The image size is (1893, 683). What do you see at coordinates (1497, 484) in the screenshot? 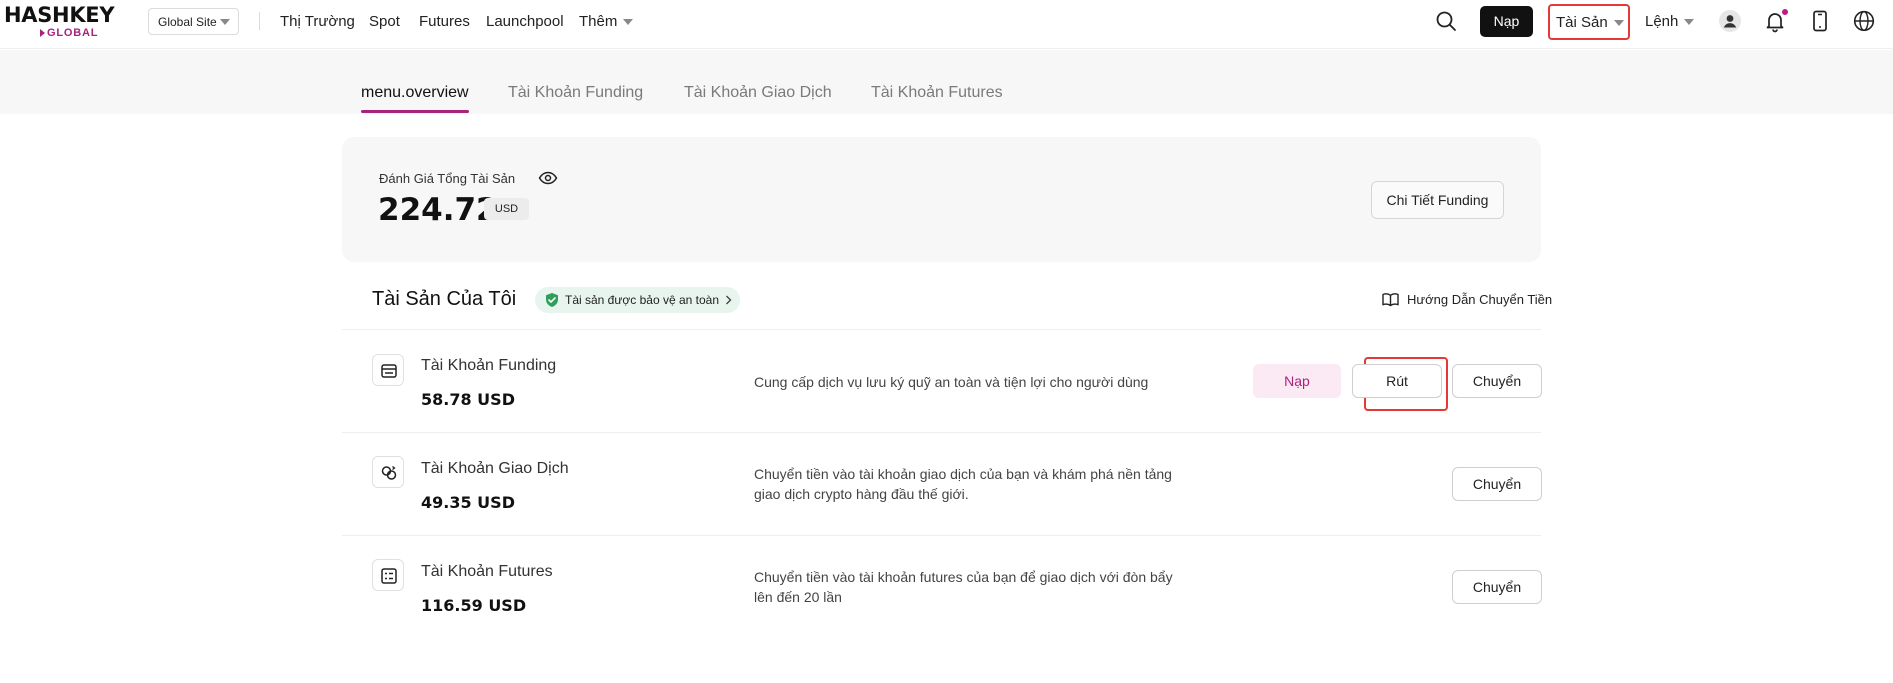
I see `trading-transfer-button: Chuyển` at bounding box center [1497, 484].